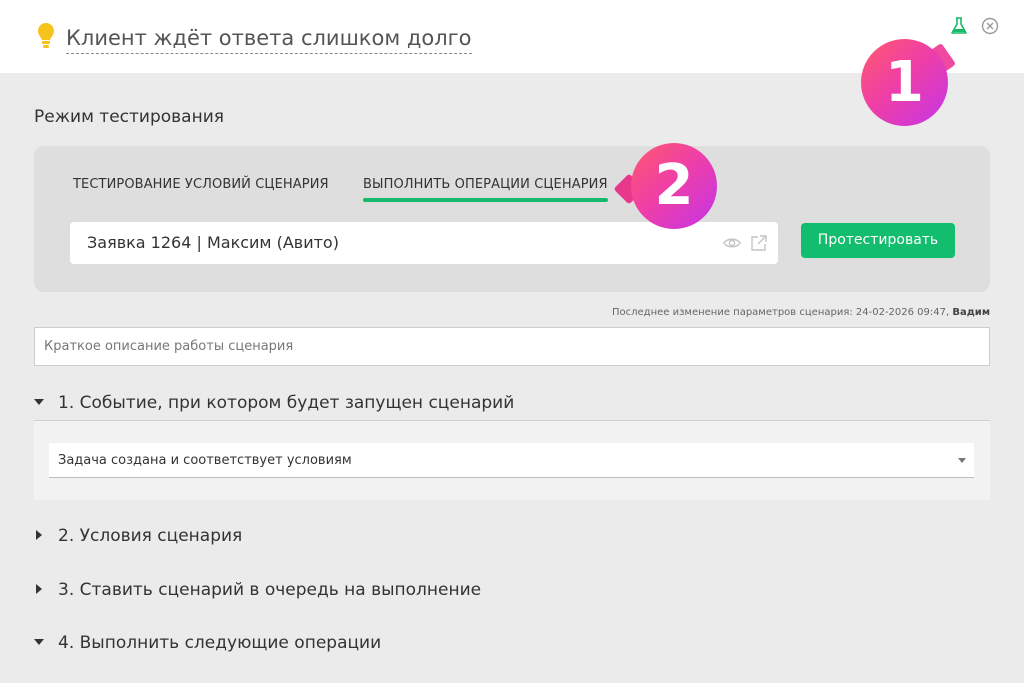 The width and height of the screenshot is (1024, 683). Describe the element at coordinates (759, 243) in the screenshot. I see `external-link-icon` at that location.